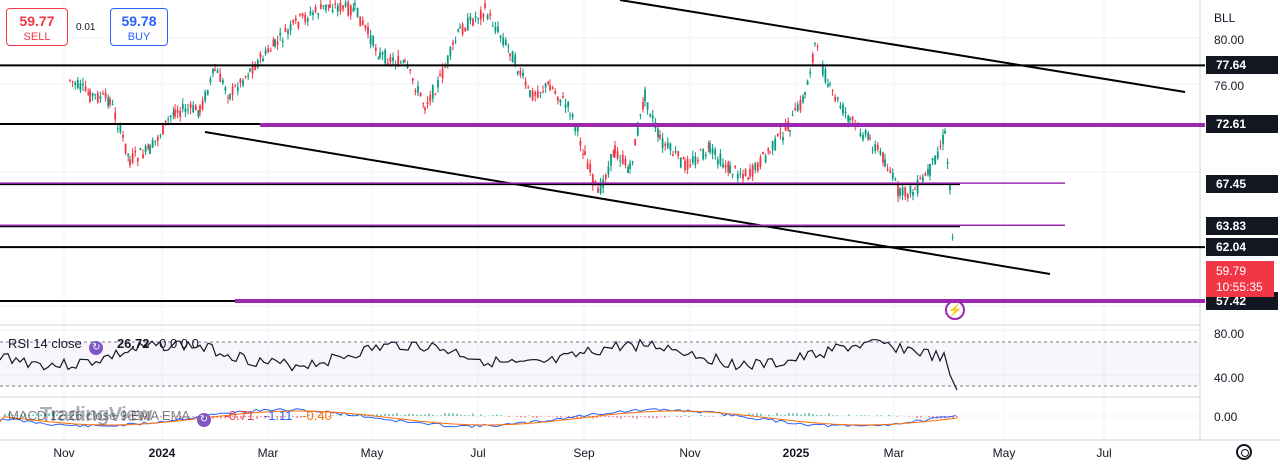 This screenshot has height=464, width=1280. Describe the element at coordinates (1240, 18) in the screenshot. I see `symbol-label: BLL` at that location.